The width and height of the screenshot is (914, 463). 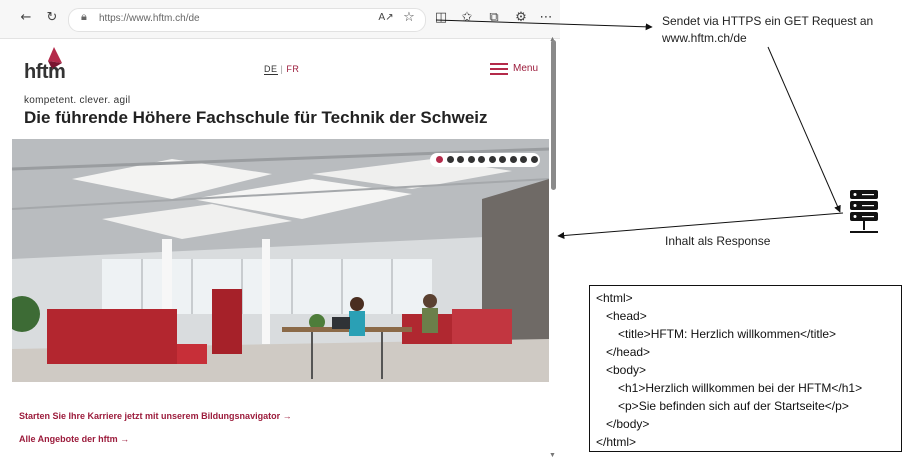 I want to click on request-arrow, so click(x=544, y=25).